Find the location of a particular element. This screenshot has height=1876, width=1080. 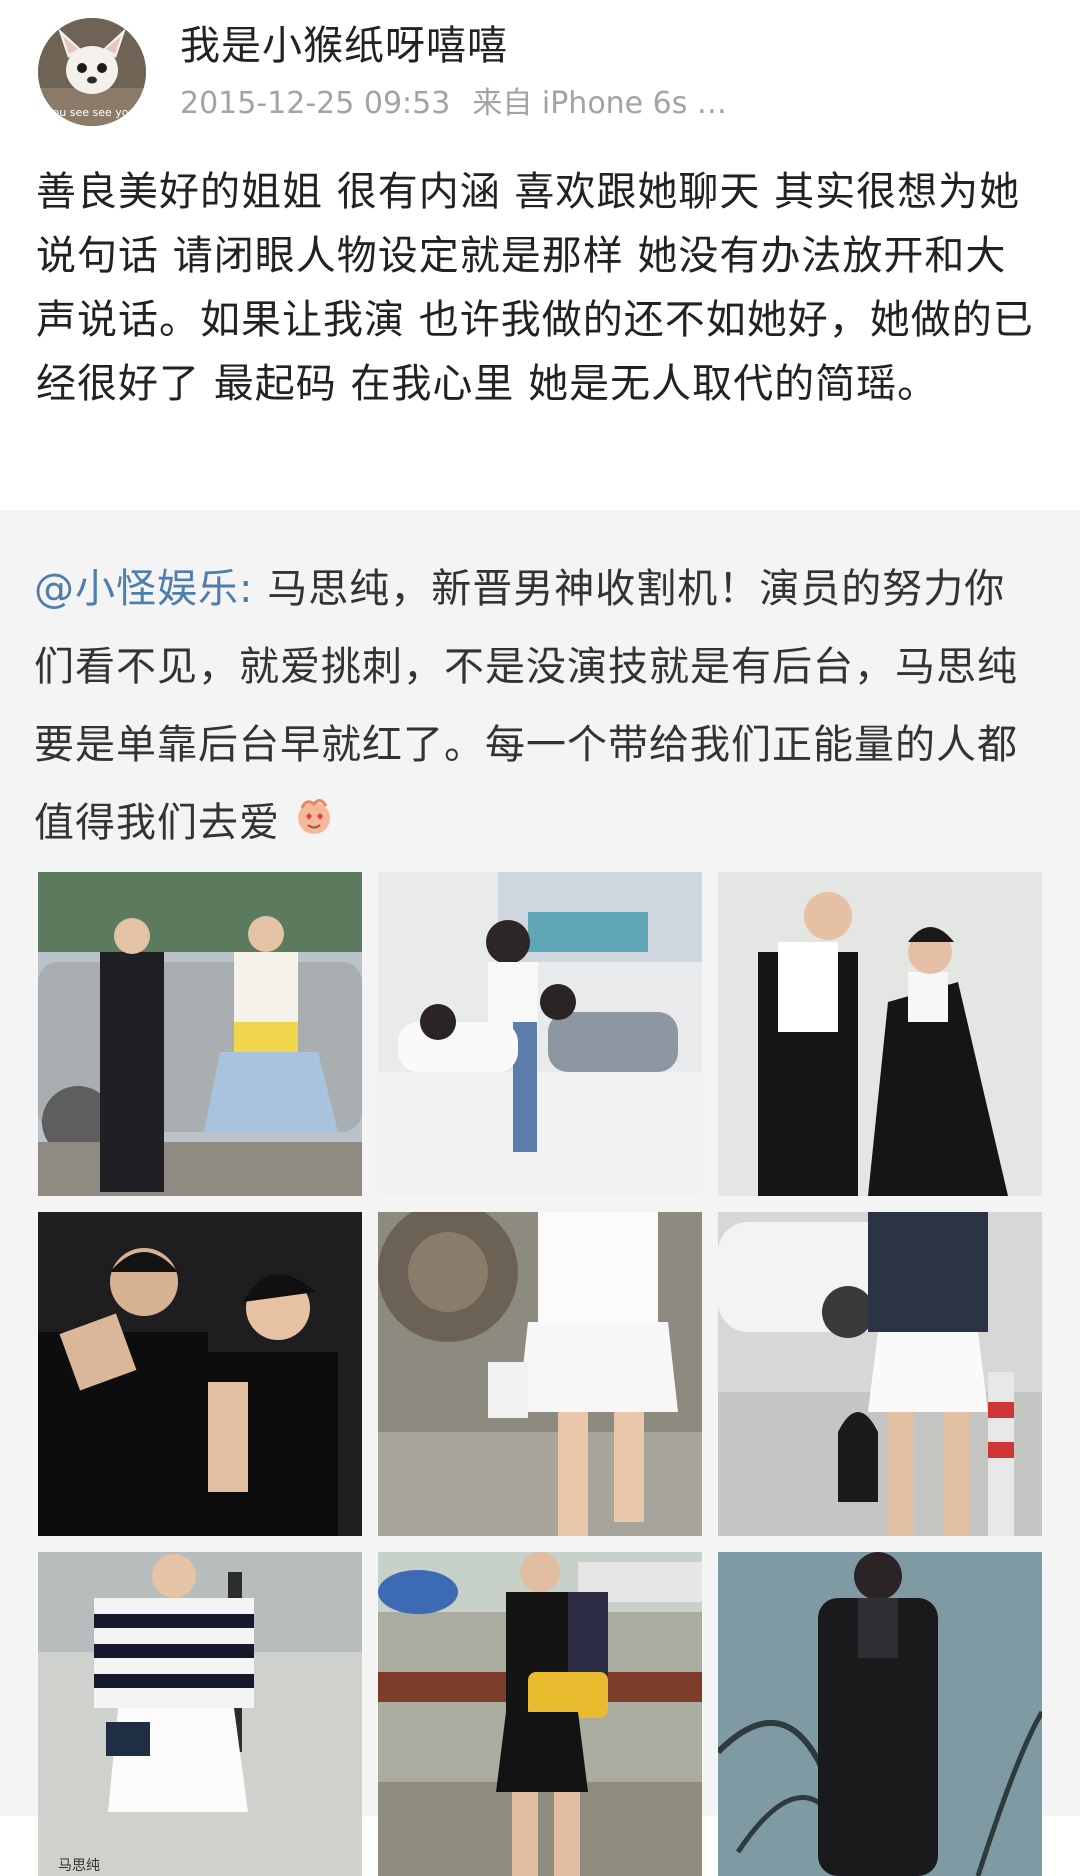

heart-eyes-emoji-icon is located at coordinates (314, 825).